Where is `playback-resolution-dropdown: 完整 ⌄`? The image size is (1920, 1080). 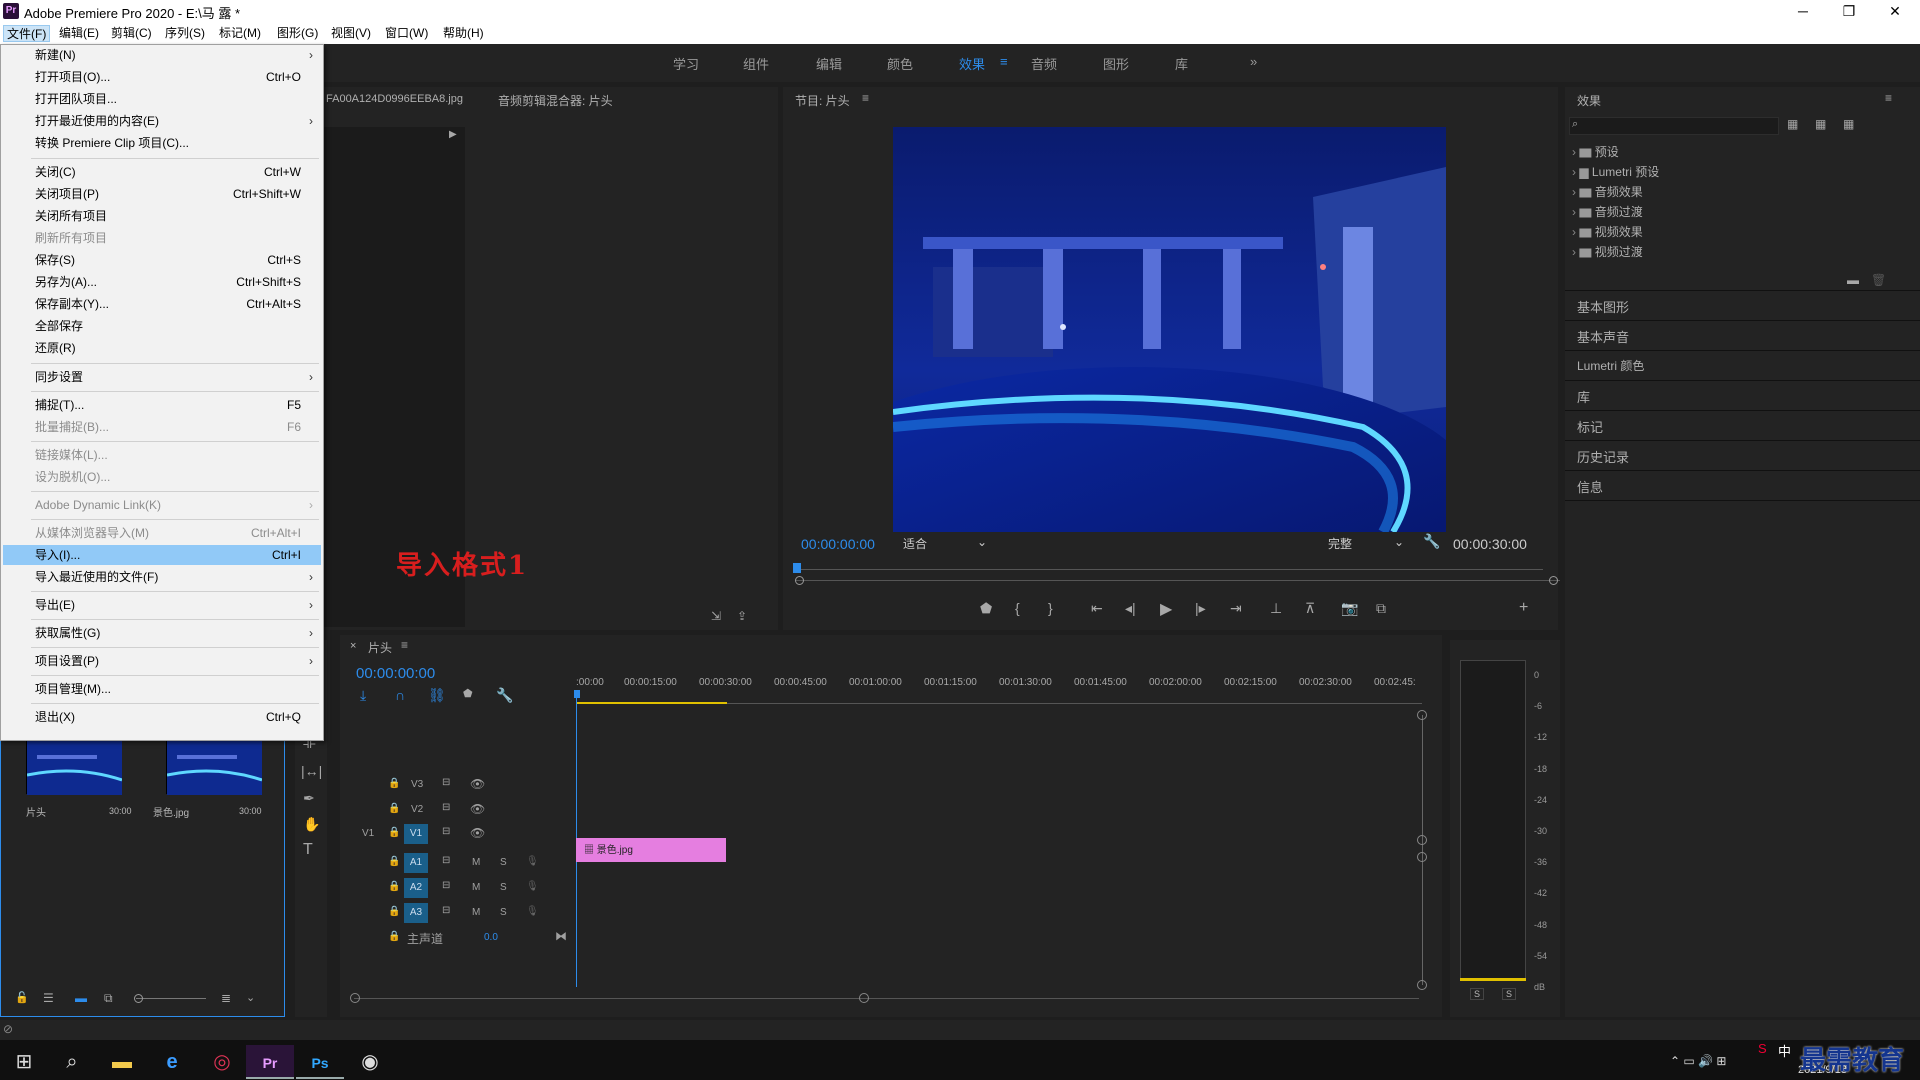
playback-resolution-dropdown: 完整 ⌄ is located at coordinates (1368, 544).